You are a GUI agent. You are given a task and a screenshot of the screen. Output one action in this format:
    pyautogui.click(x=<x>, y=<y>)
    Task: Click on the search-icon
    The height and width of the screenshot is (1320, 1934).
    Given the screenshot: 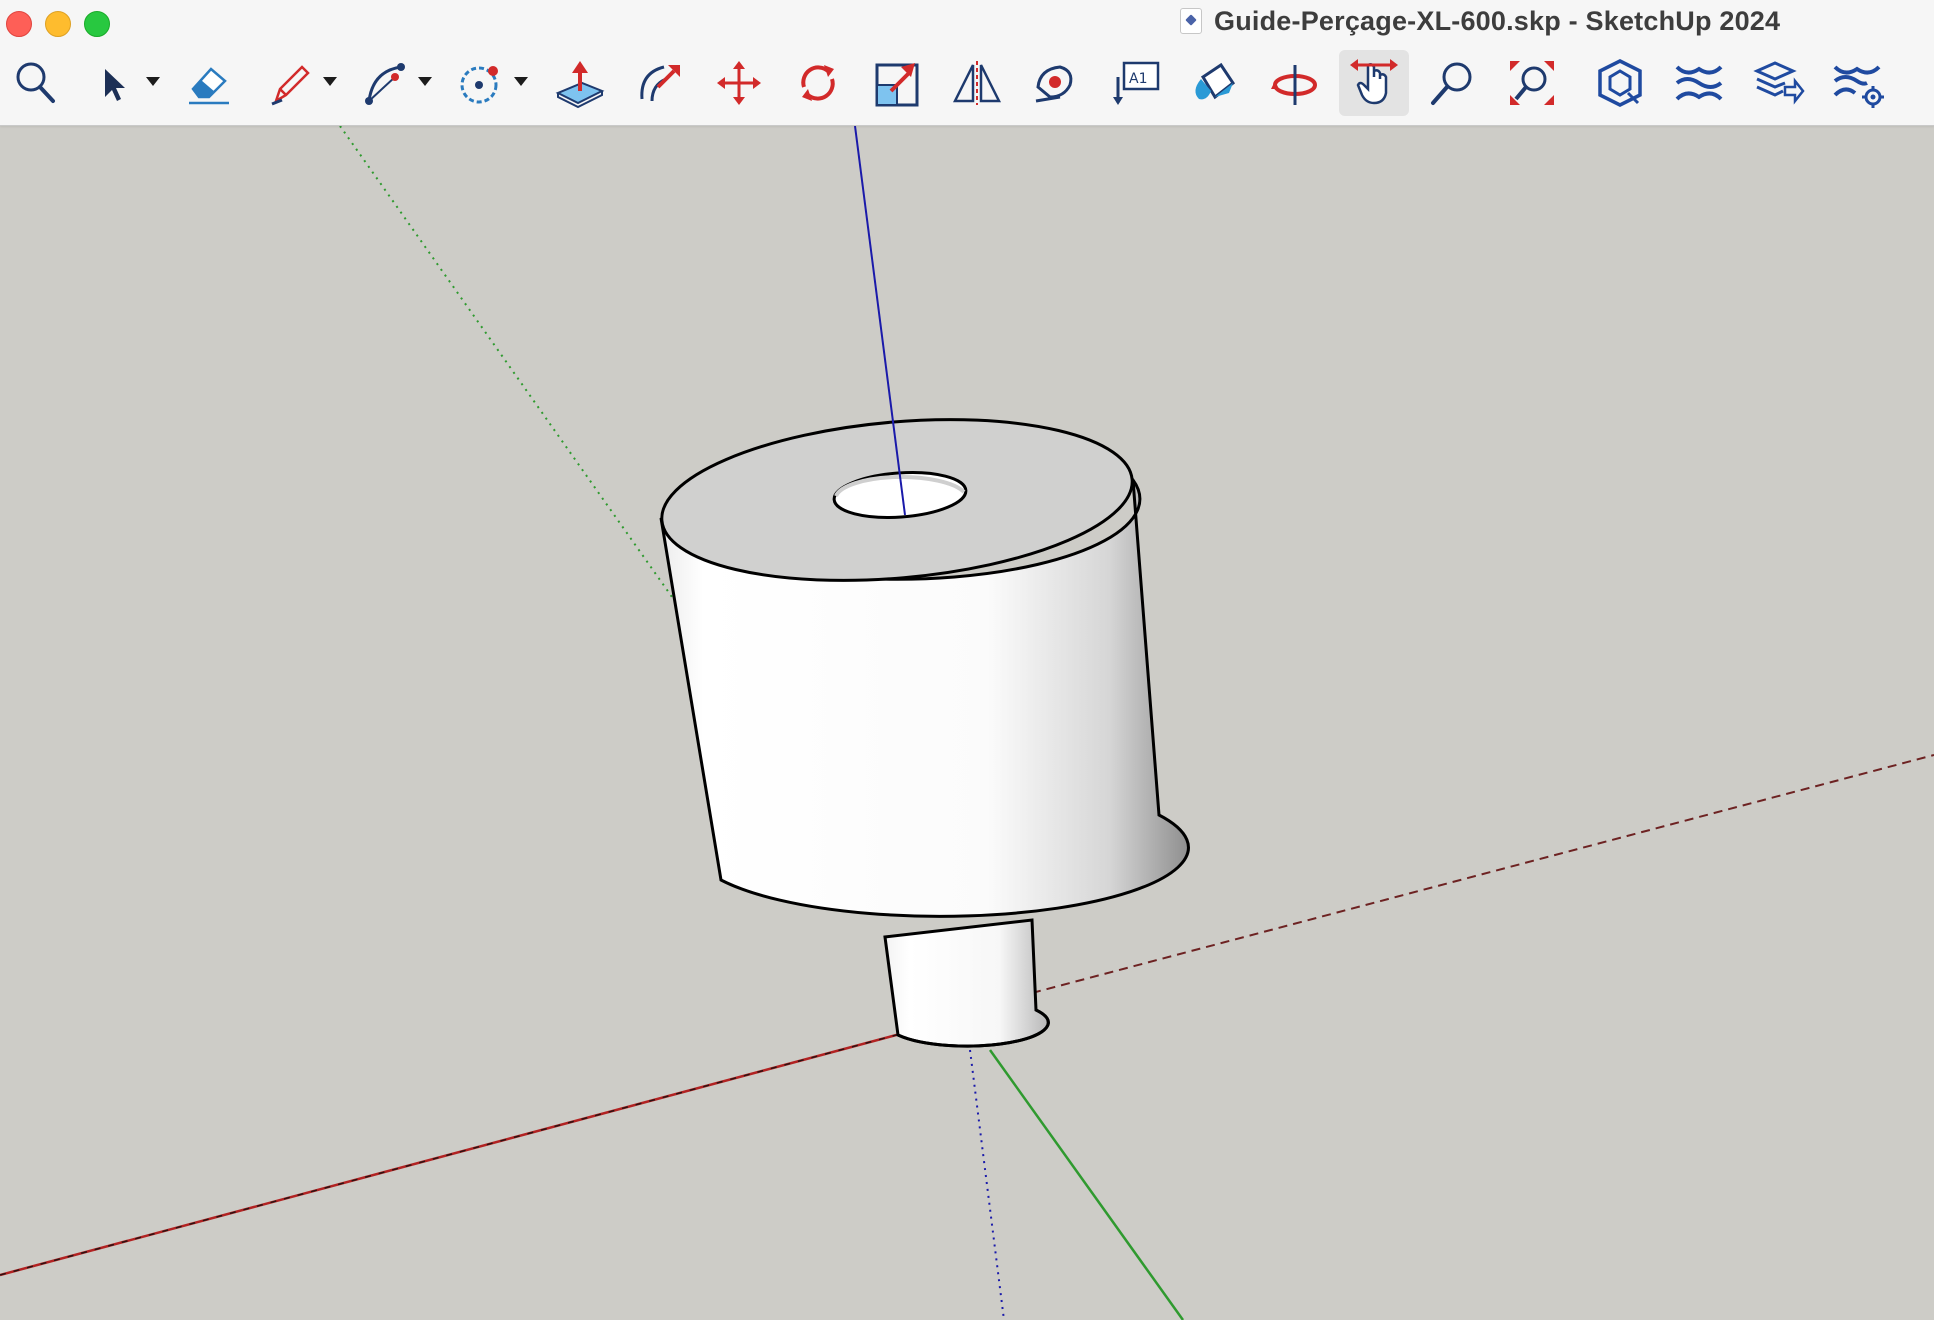 What is the action you would take?
    pyautogui.click(x=35, y=82)
    